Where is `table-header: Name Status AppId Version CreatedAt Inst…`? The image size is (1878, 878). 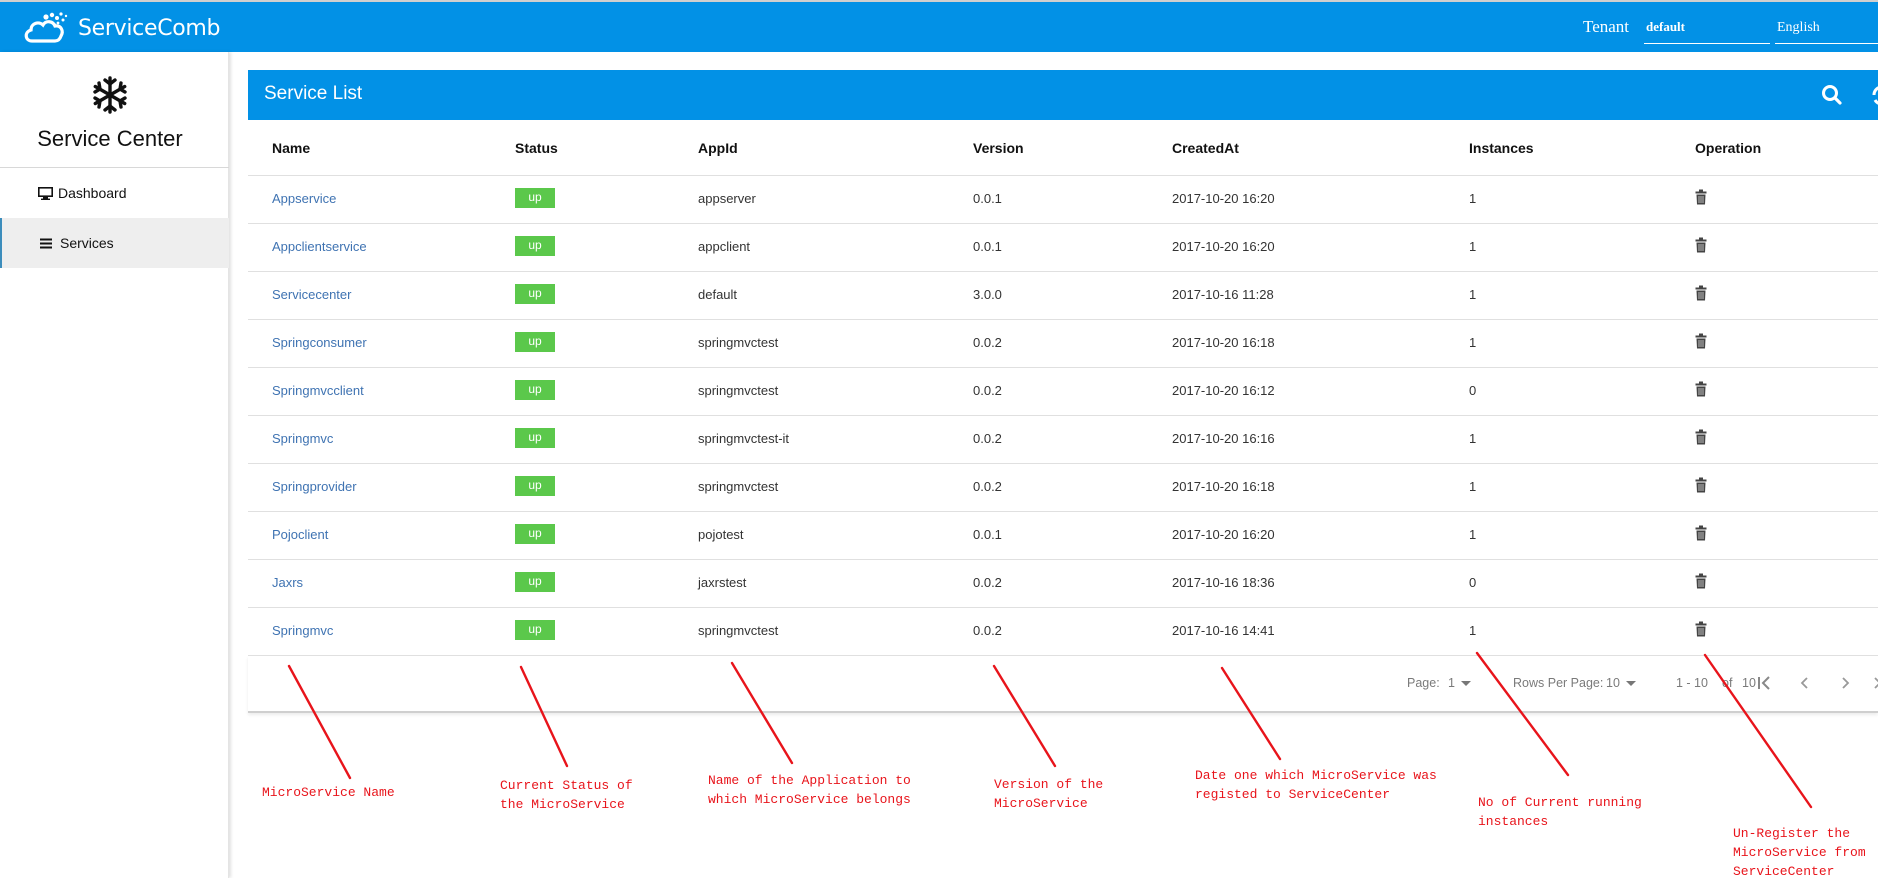
table-header: Name Status AppId Version CreatedAt Inst… is located at coordinates (1063, 148).